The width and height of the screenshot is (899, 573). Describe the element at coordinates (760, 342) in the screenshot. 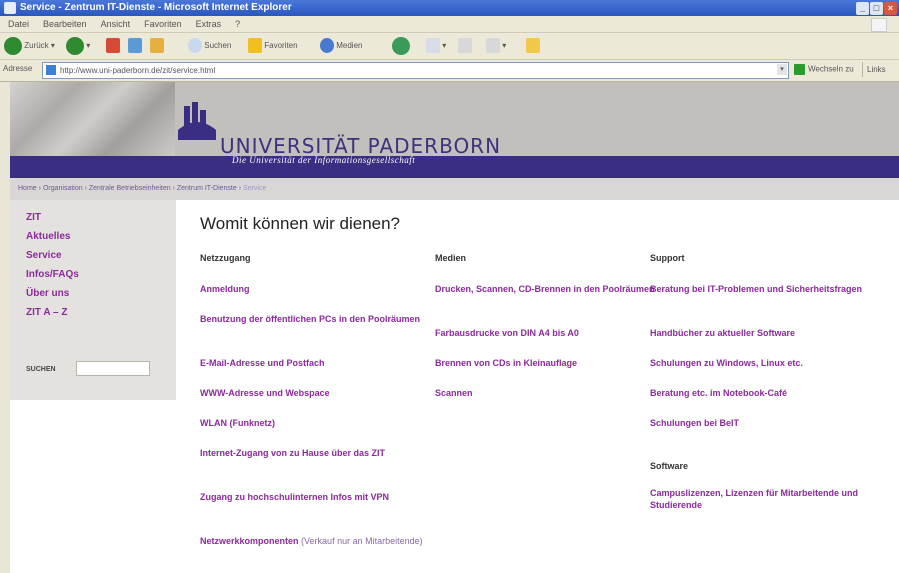

I see `link-handbuecher: Handbücher zu aktueller Software` at that location.